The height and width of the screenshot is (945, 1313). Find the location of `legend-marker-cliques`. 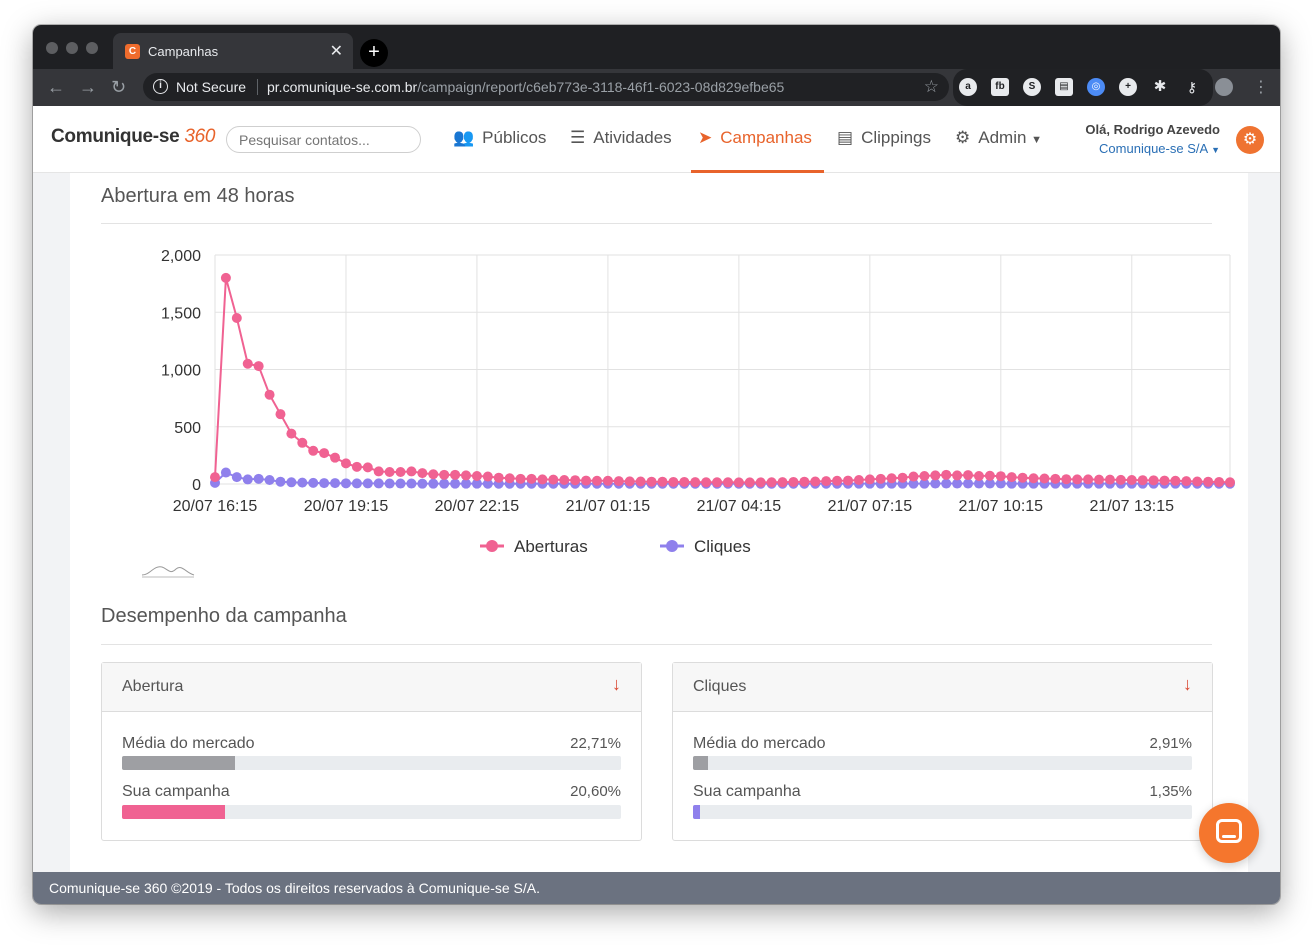

legend-marker-cliques is located at coordinates (672, 546).